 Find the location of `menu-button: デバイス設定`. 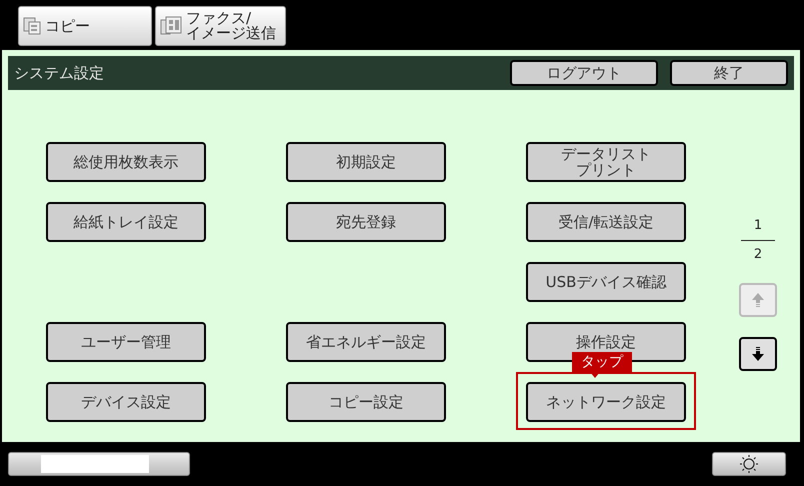

menu-button: デバイス設定 is located at coordinates (126, 402).